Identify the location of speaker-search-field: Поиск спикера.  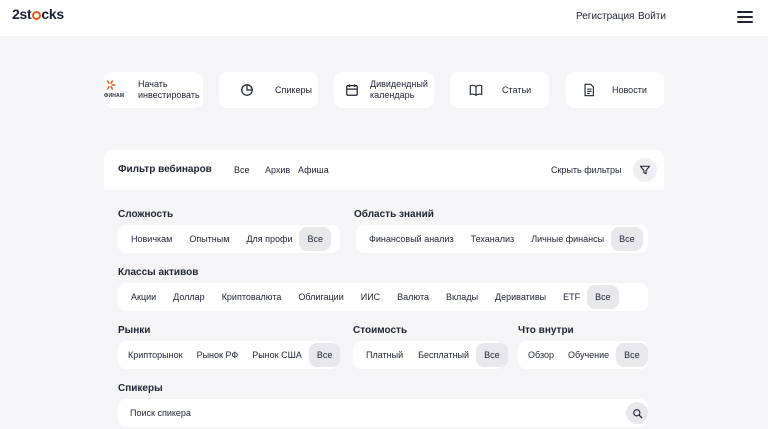
(383, 413).